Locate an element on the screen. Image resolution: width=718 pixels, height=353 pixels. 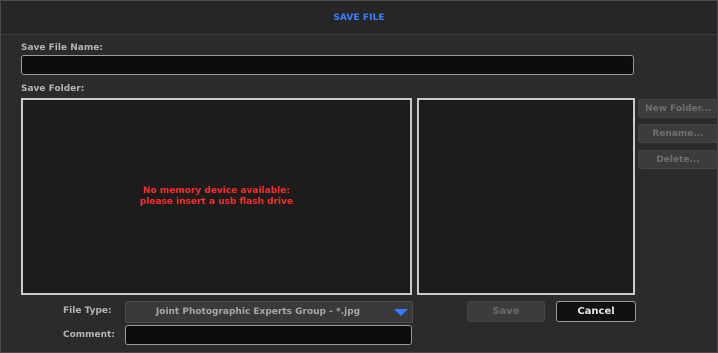
save-folder-label: Save Folder: is located at coordinates (53, 89).